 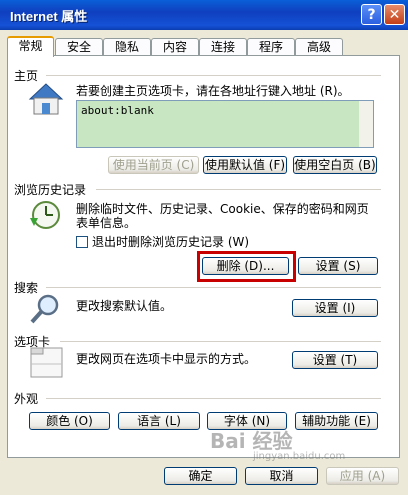 What do you see at coordinates (30, 46) in the screenshot?
I see `tab-general: 常规` at bounding box center [30, 46].